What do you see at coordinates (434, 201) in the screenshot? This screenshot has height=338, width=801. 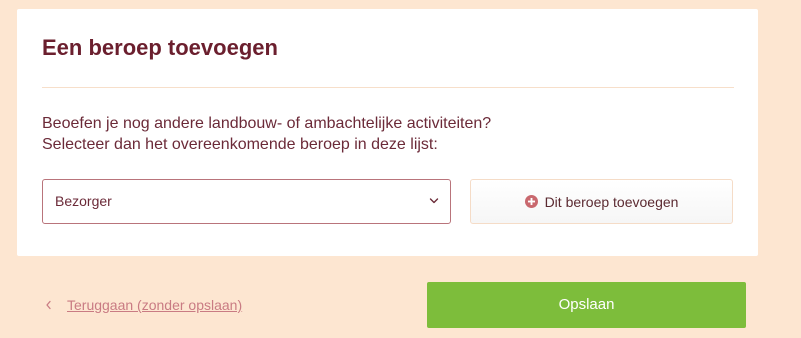 I see `chevron-down-icon` at bounding box center [434, 201].